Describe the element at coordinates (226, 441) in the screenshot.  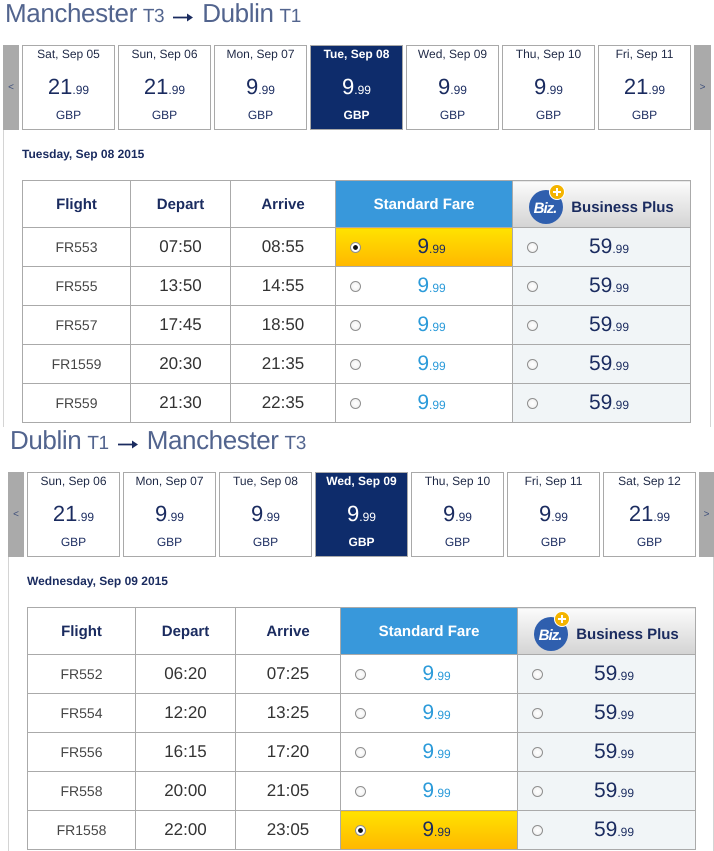
I see `destination-label: Manchester T3` at that location.